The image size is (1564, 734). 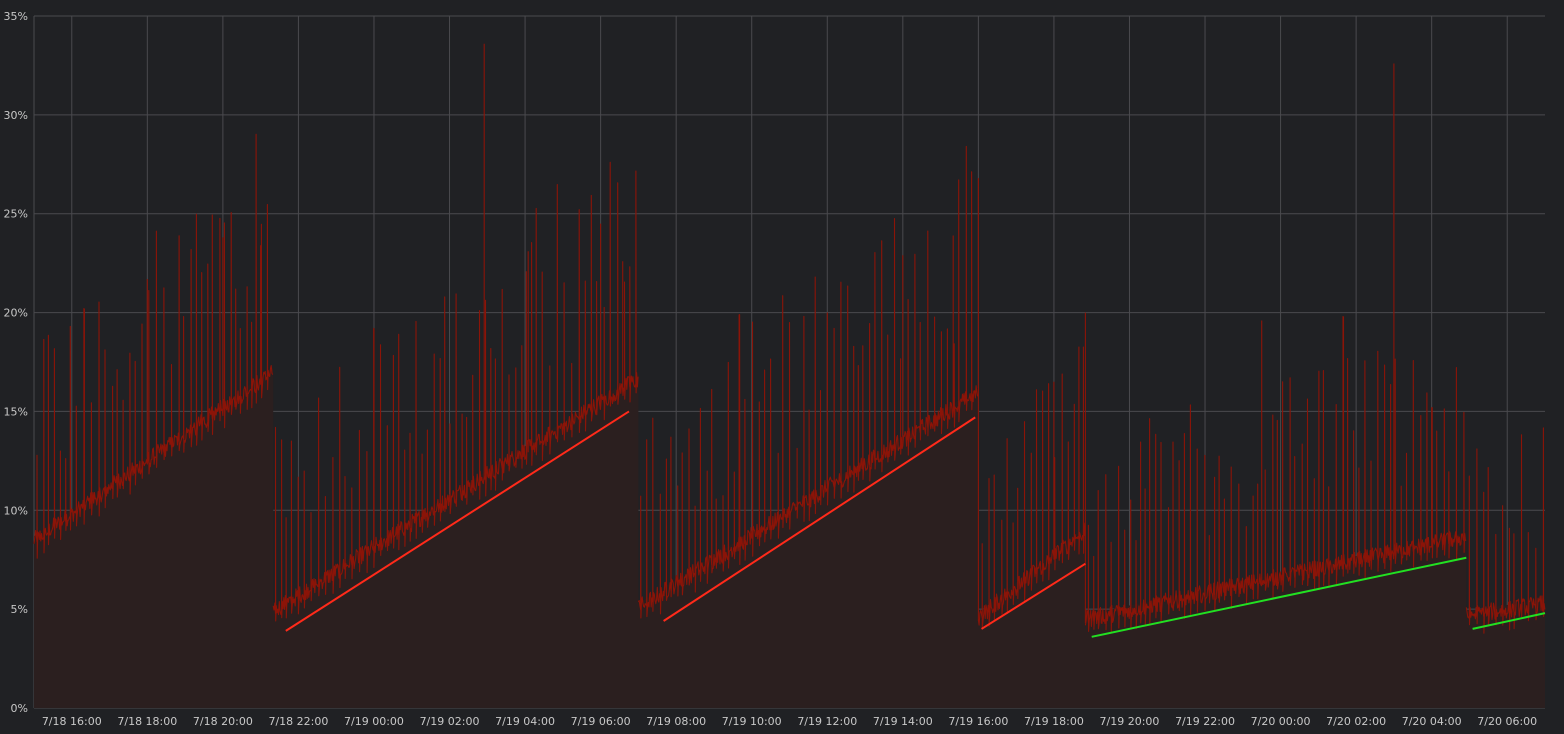 What do you see at coordinates (1054, 721) in the screenshot?
I see `x-tick-label: 7/19 18:00` at bounding box center [1054, 721].